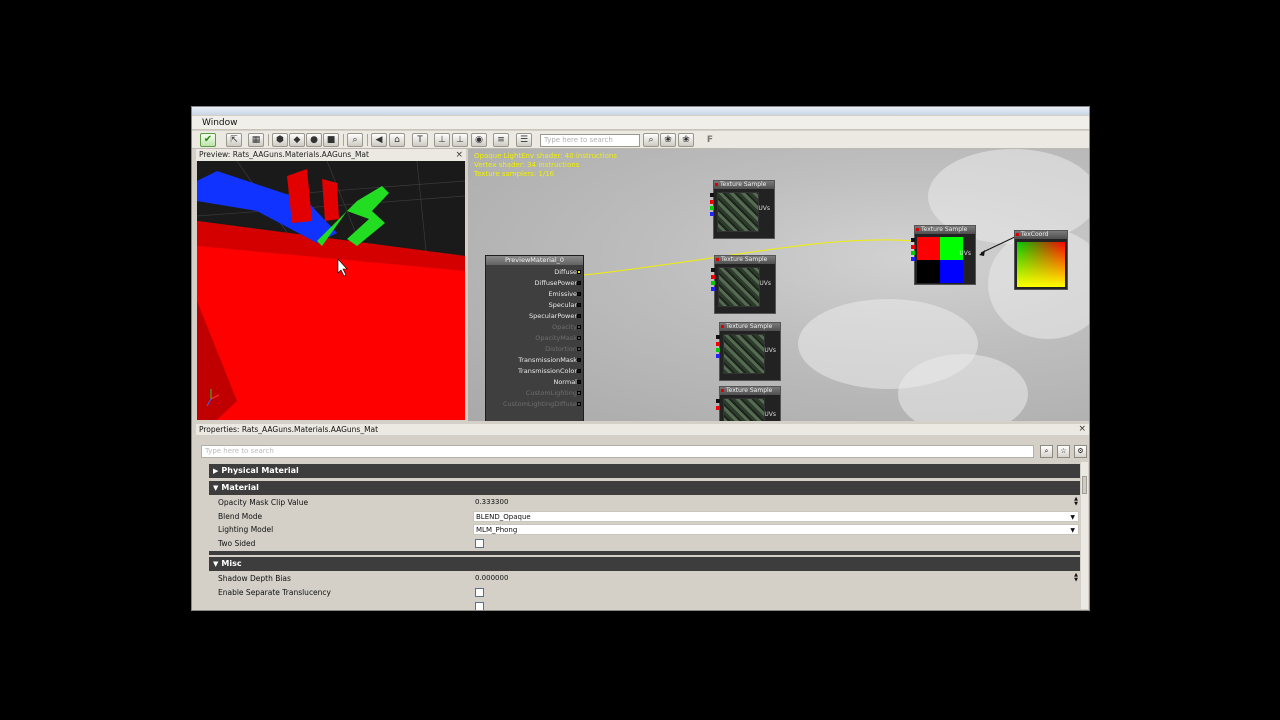 The width and height of the screenshot is (1280, 720). What do you see at coordinates (644, 488) in the screenshot?
I see `category-material: ▼ Material` at bounding box center [644, 488].